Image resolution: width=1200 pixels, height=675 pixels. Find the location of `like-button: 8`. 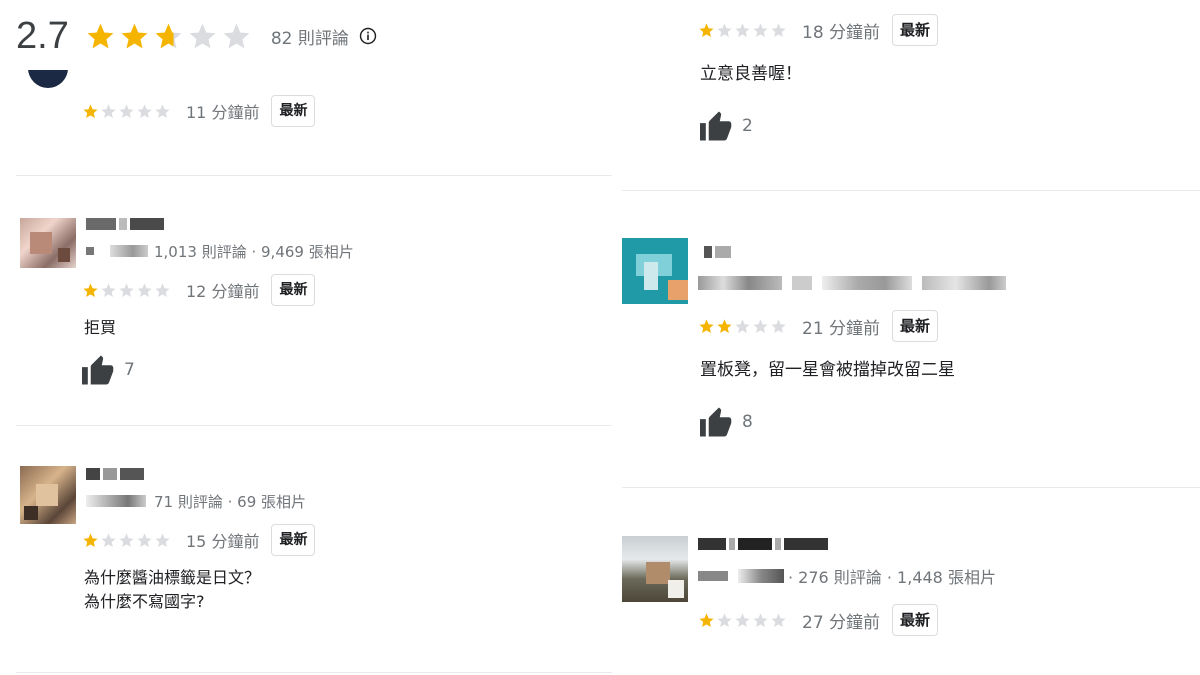

like-button: 8 is located at coordinates (725, 422).